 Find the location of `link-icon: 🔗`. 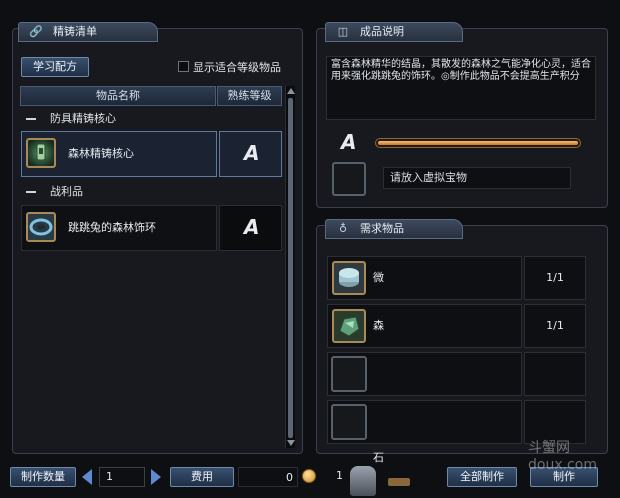

link-icon: 🔗 is located at coordinates (36, 31).